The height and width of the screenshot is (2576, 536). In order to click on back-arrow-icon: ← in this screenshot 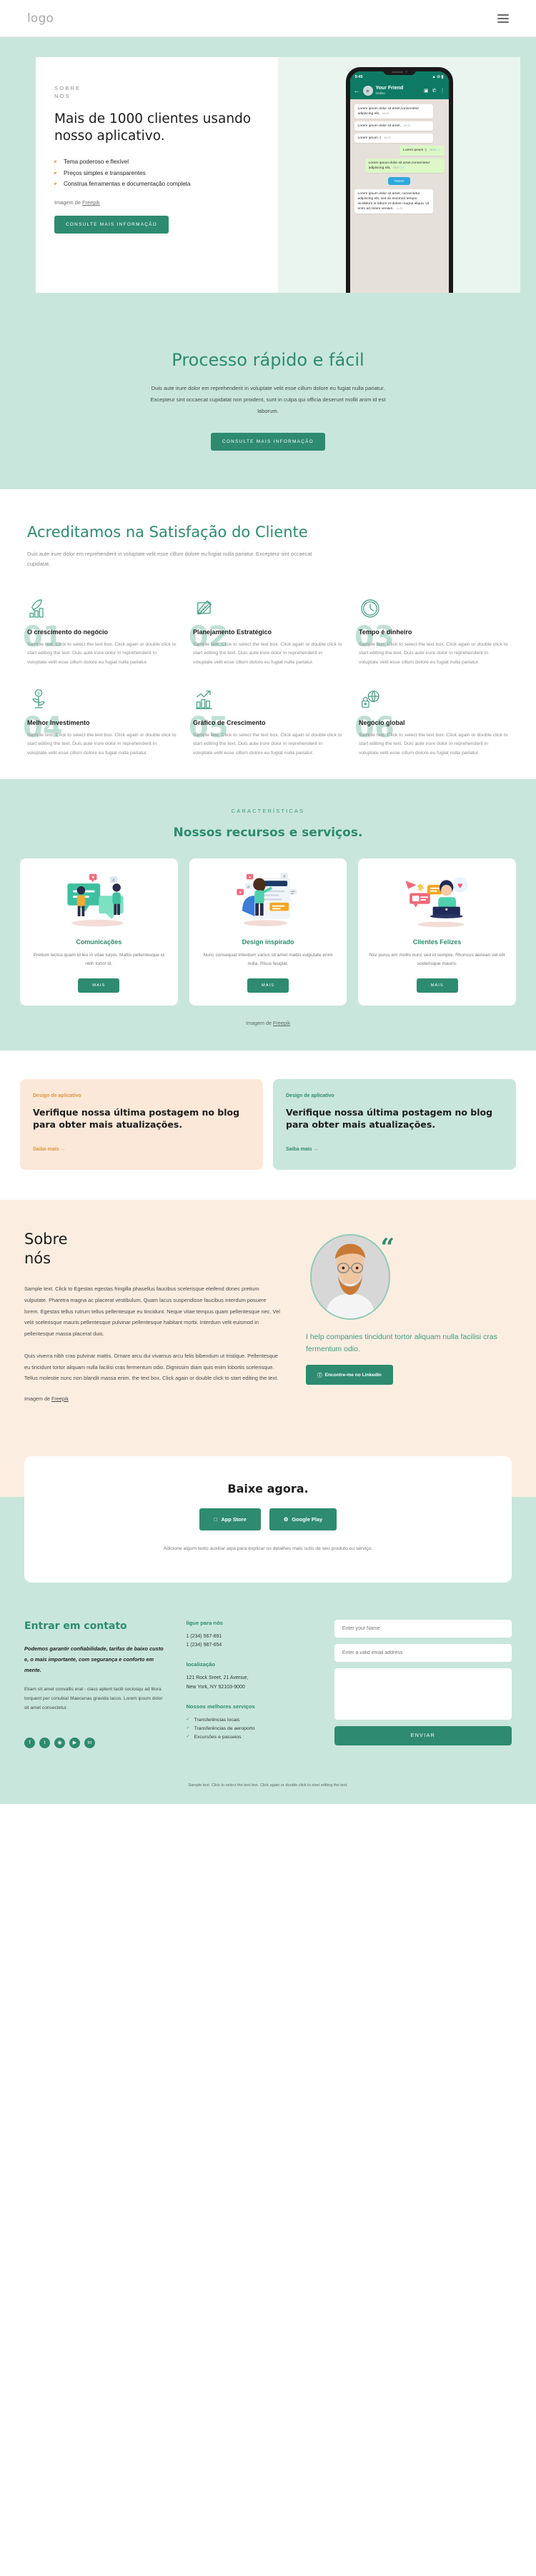, I will do `click(357, 90)`.